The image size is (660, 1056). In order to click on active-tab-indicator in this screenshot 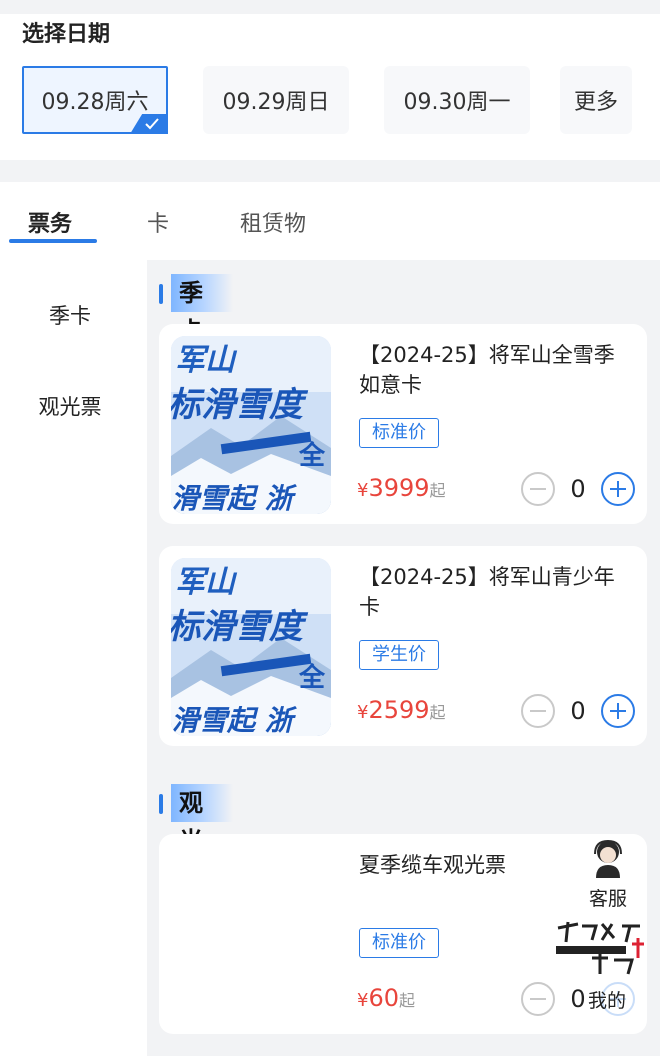, I will do `click(53, 241)`.